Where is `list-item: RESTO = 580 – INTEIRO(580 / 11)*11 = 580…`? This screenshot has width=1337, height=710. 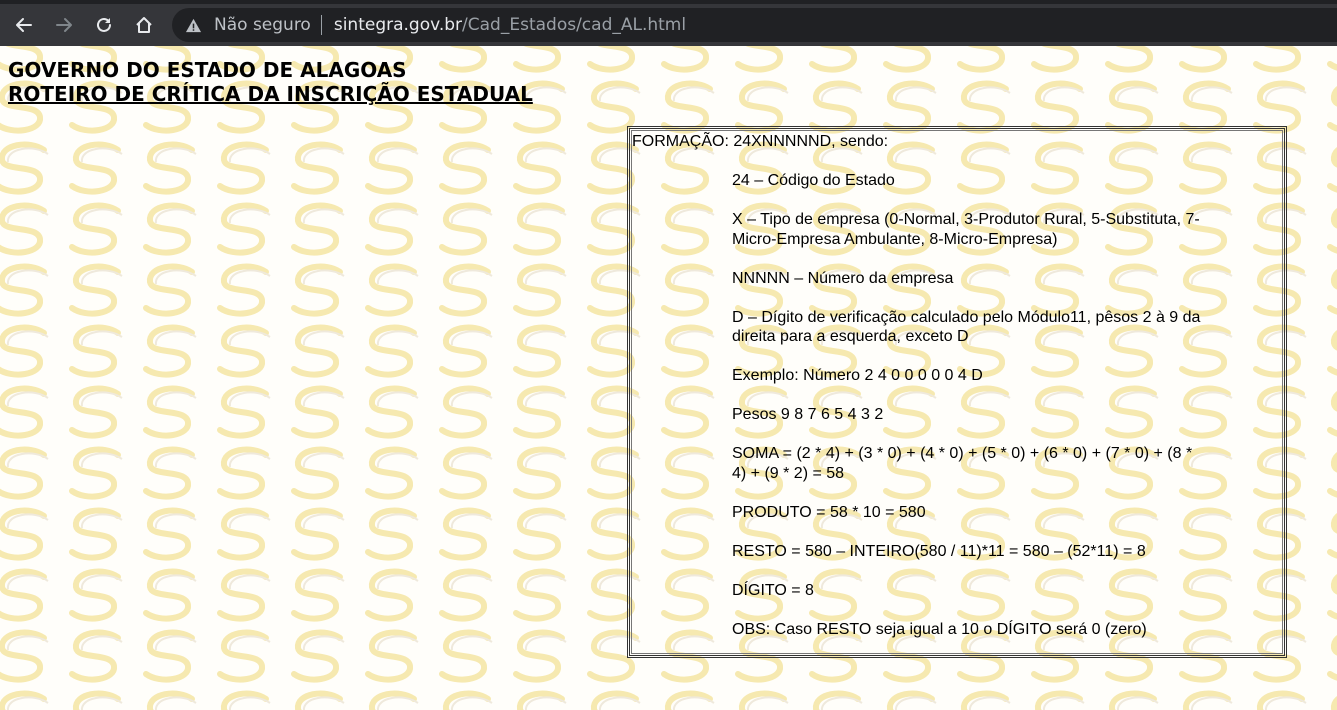 list-item: RESTO = 580 – INTEIRO(580 / 11)*11 = 580… is located at coordinates (939, 551).